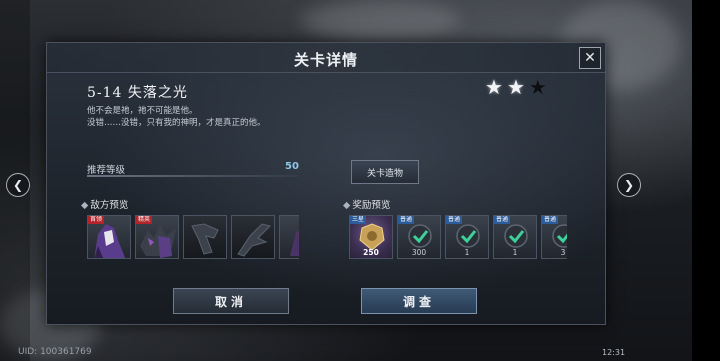  I want to click on reward-preview-heading: ◆ 奖励预览, so click(366, 204).